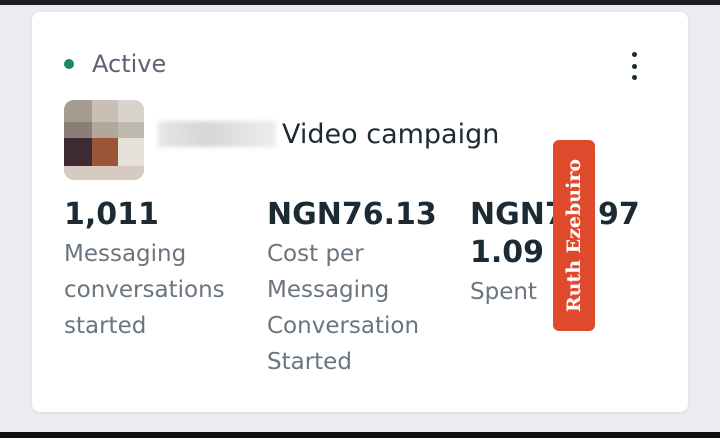  I want to click on metric-conversations: 1,011 Messaging conversations started, so click(159, 270).